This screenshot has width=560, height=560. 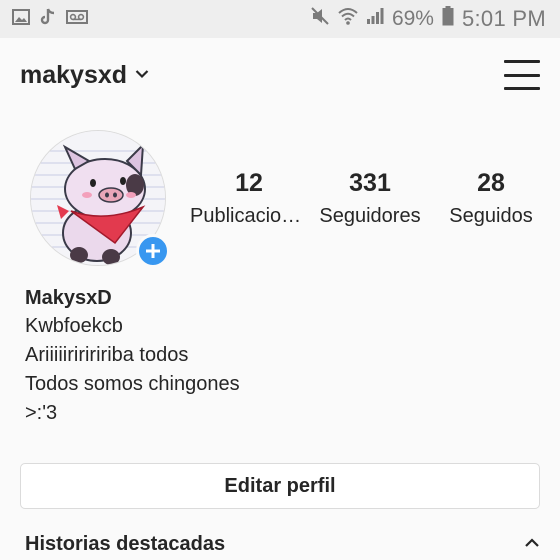 I want to click on story-highlights-header: Historias destacadas, so click(x=282, y=544).